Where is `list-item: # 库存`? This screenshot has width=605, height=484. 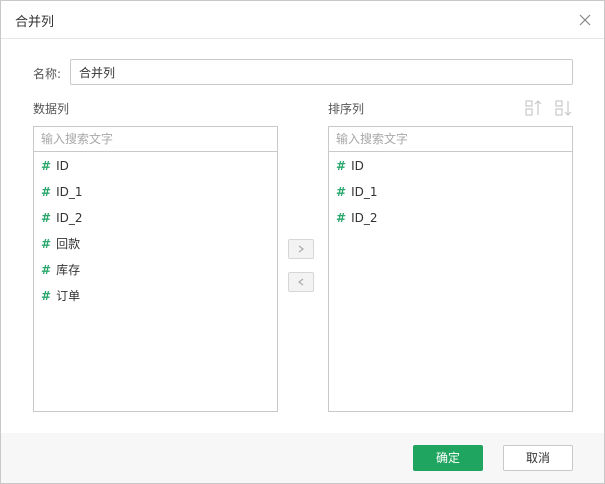 list-item: # 库存 is located at coordinates (155, 270).